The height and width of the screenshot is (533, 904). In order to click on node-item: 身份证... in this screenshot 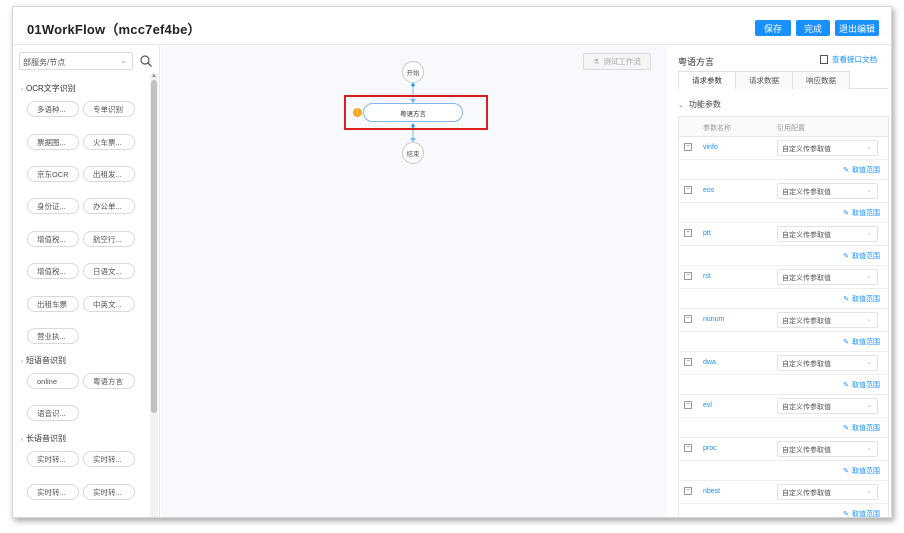, I will do `click(53, 206)`.